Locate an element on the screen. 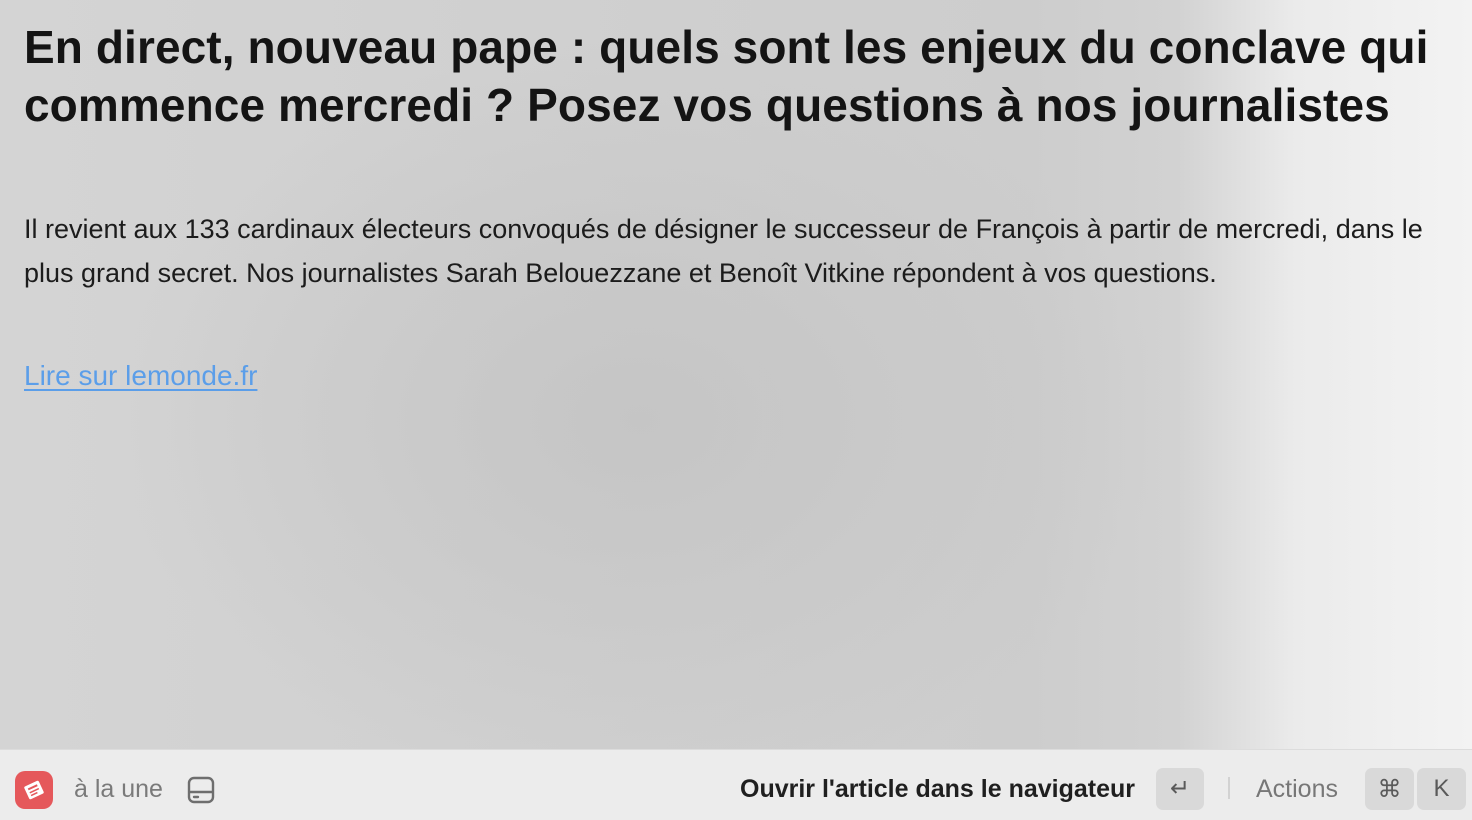 The height and width of the screenshot is (820, 1472). action-divider is located at coordinates (1229, 788).